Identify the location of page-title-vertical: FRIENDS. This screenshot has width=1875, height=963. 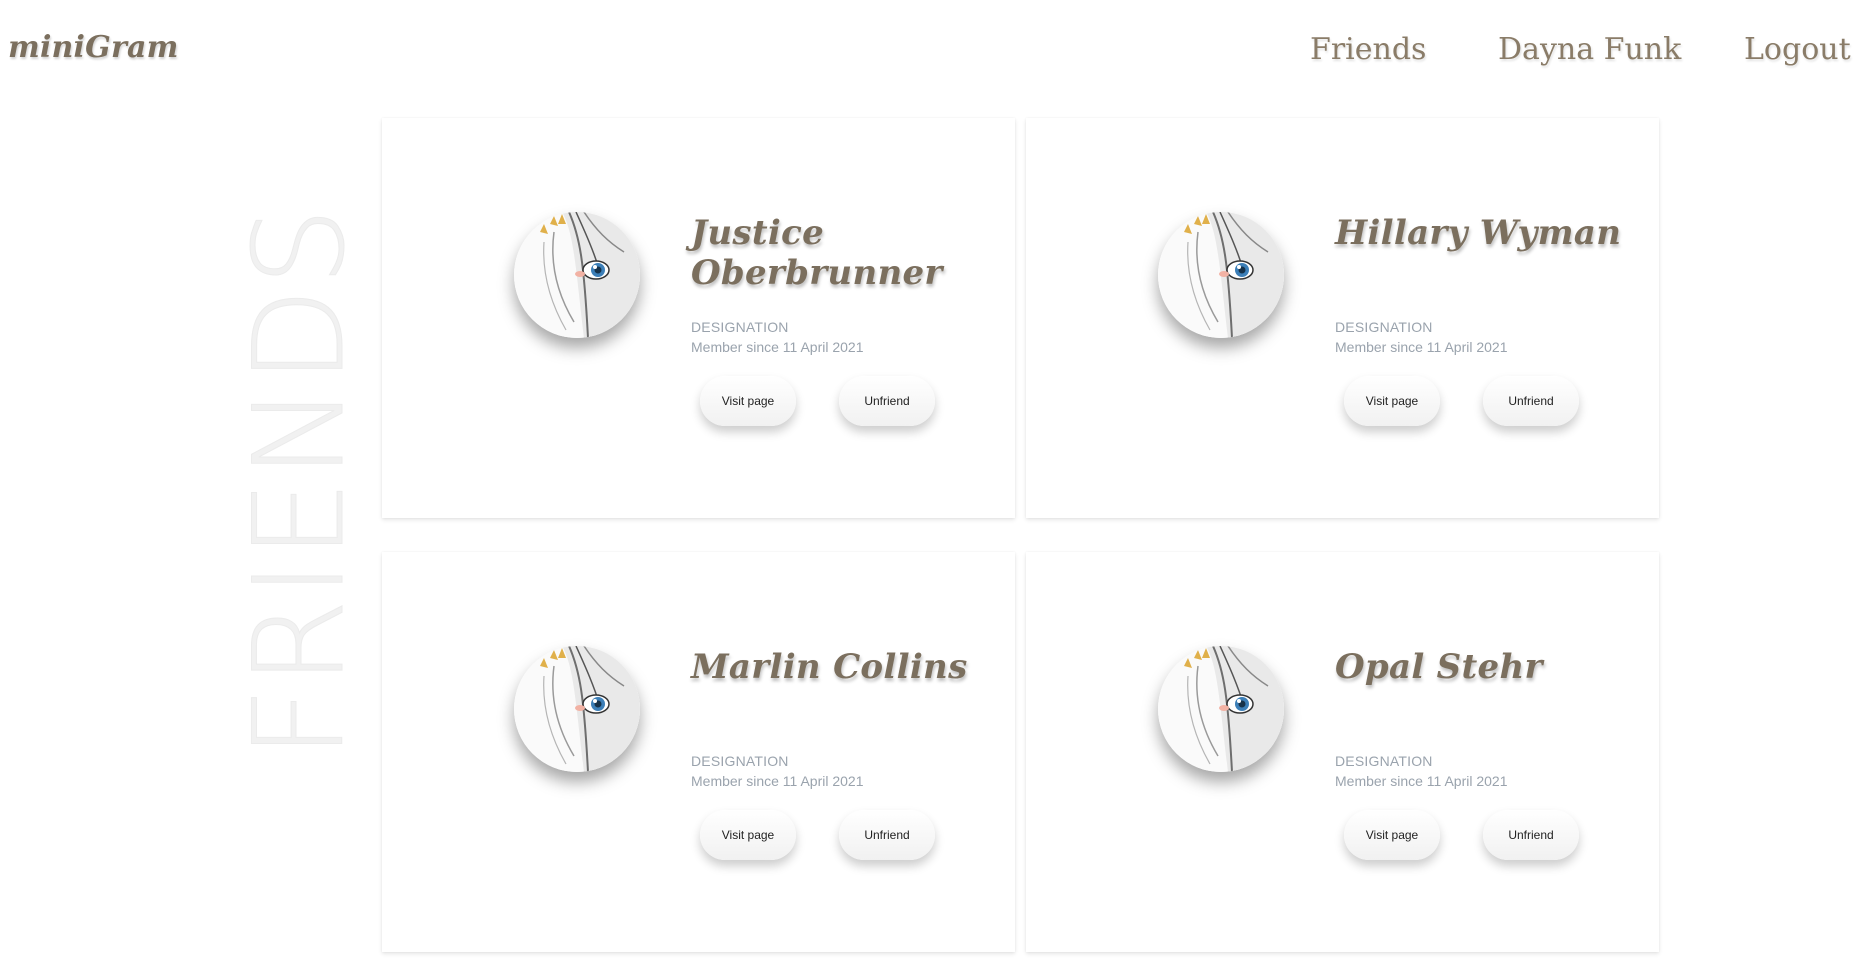
(300, 482).